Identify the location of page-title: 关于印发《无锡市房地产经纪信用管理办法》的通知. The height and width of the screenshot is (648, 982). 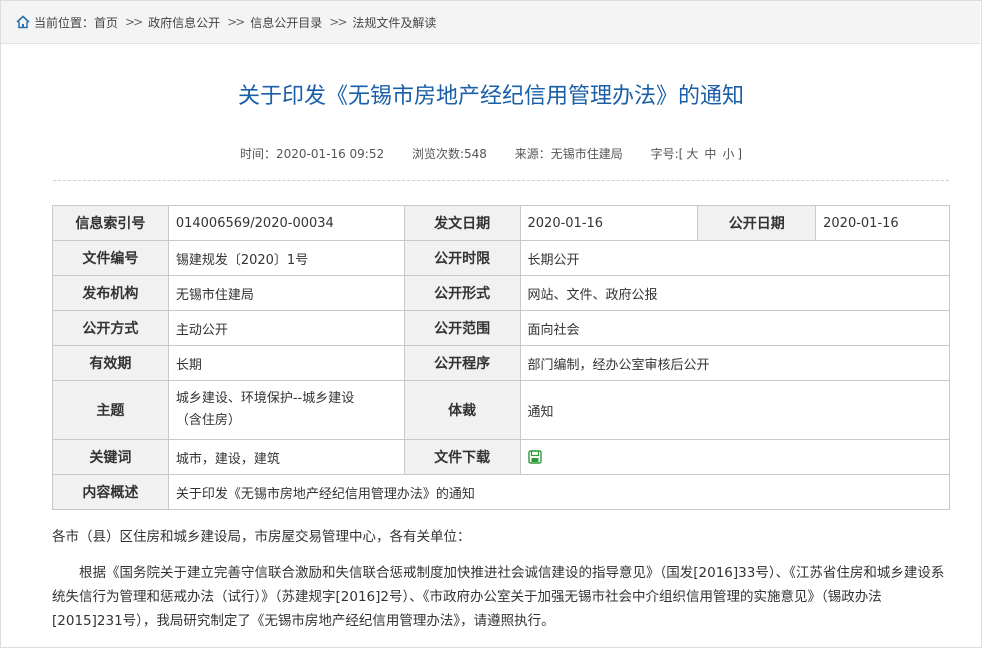
(490, 96).